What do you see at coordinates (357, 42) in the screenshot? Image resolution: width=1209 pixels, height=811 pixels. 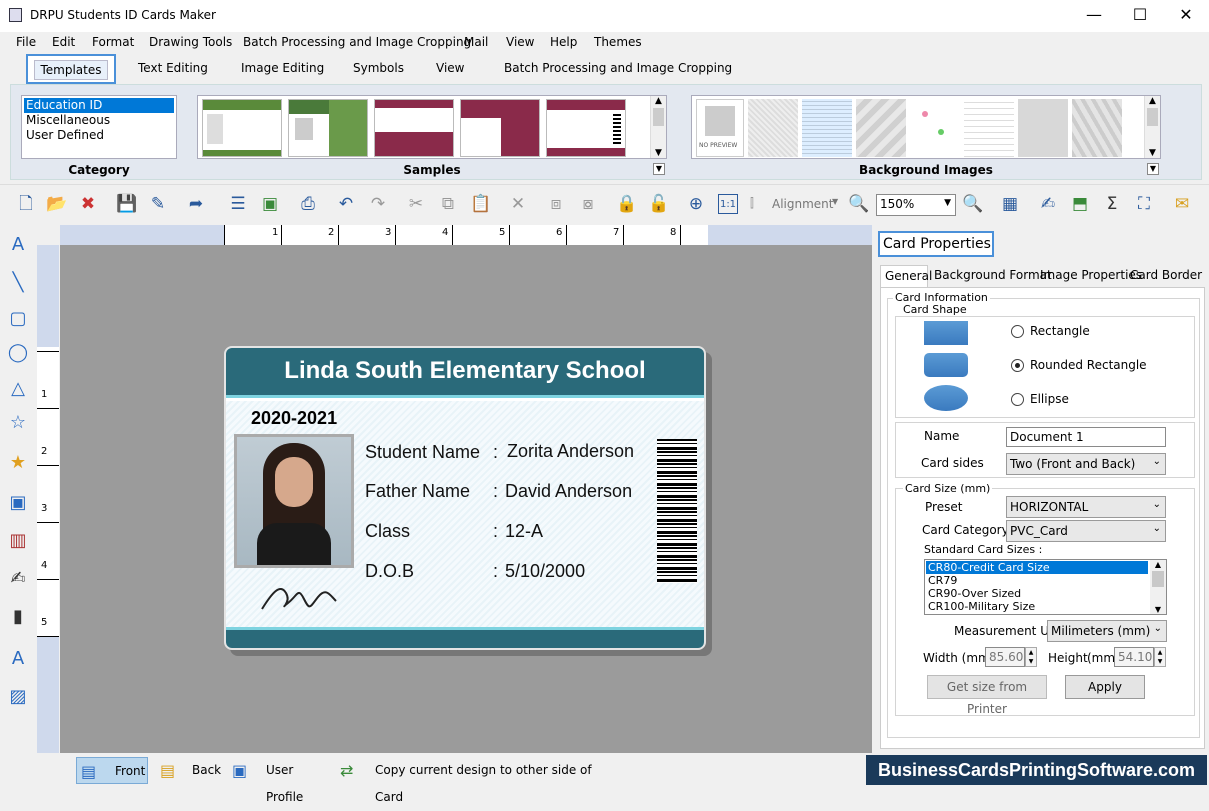 I see `menu-batch-processing: Batch Processing and Image Cropping` at bounding box center [357, 42].